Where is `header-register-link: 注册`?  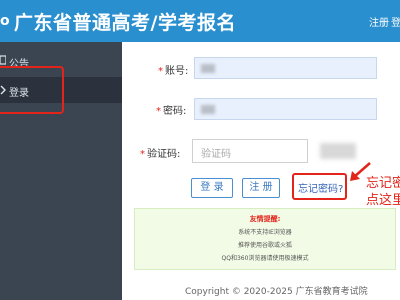
header-register-link: 注册 is located at coordinates (379, 21).